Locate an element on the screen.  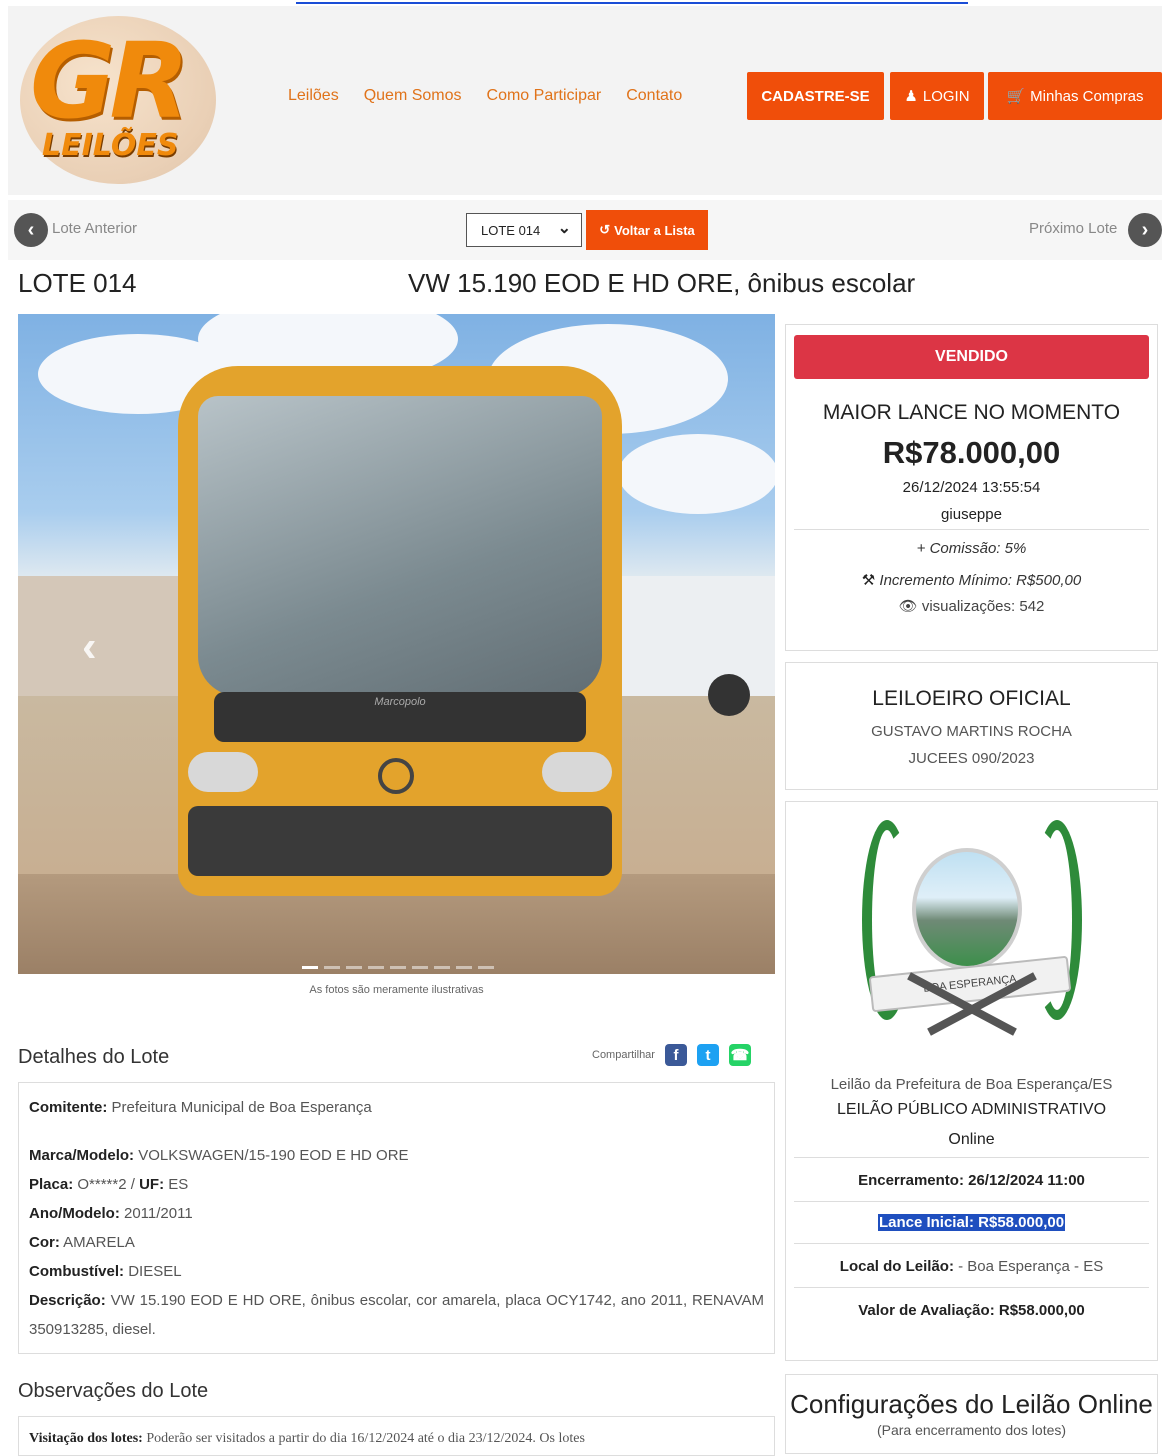
end-row: Encerramento: 26/12/2024 11:00 is located at coordinates (971, 1180).